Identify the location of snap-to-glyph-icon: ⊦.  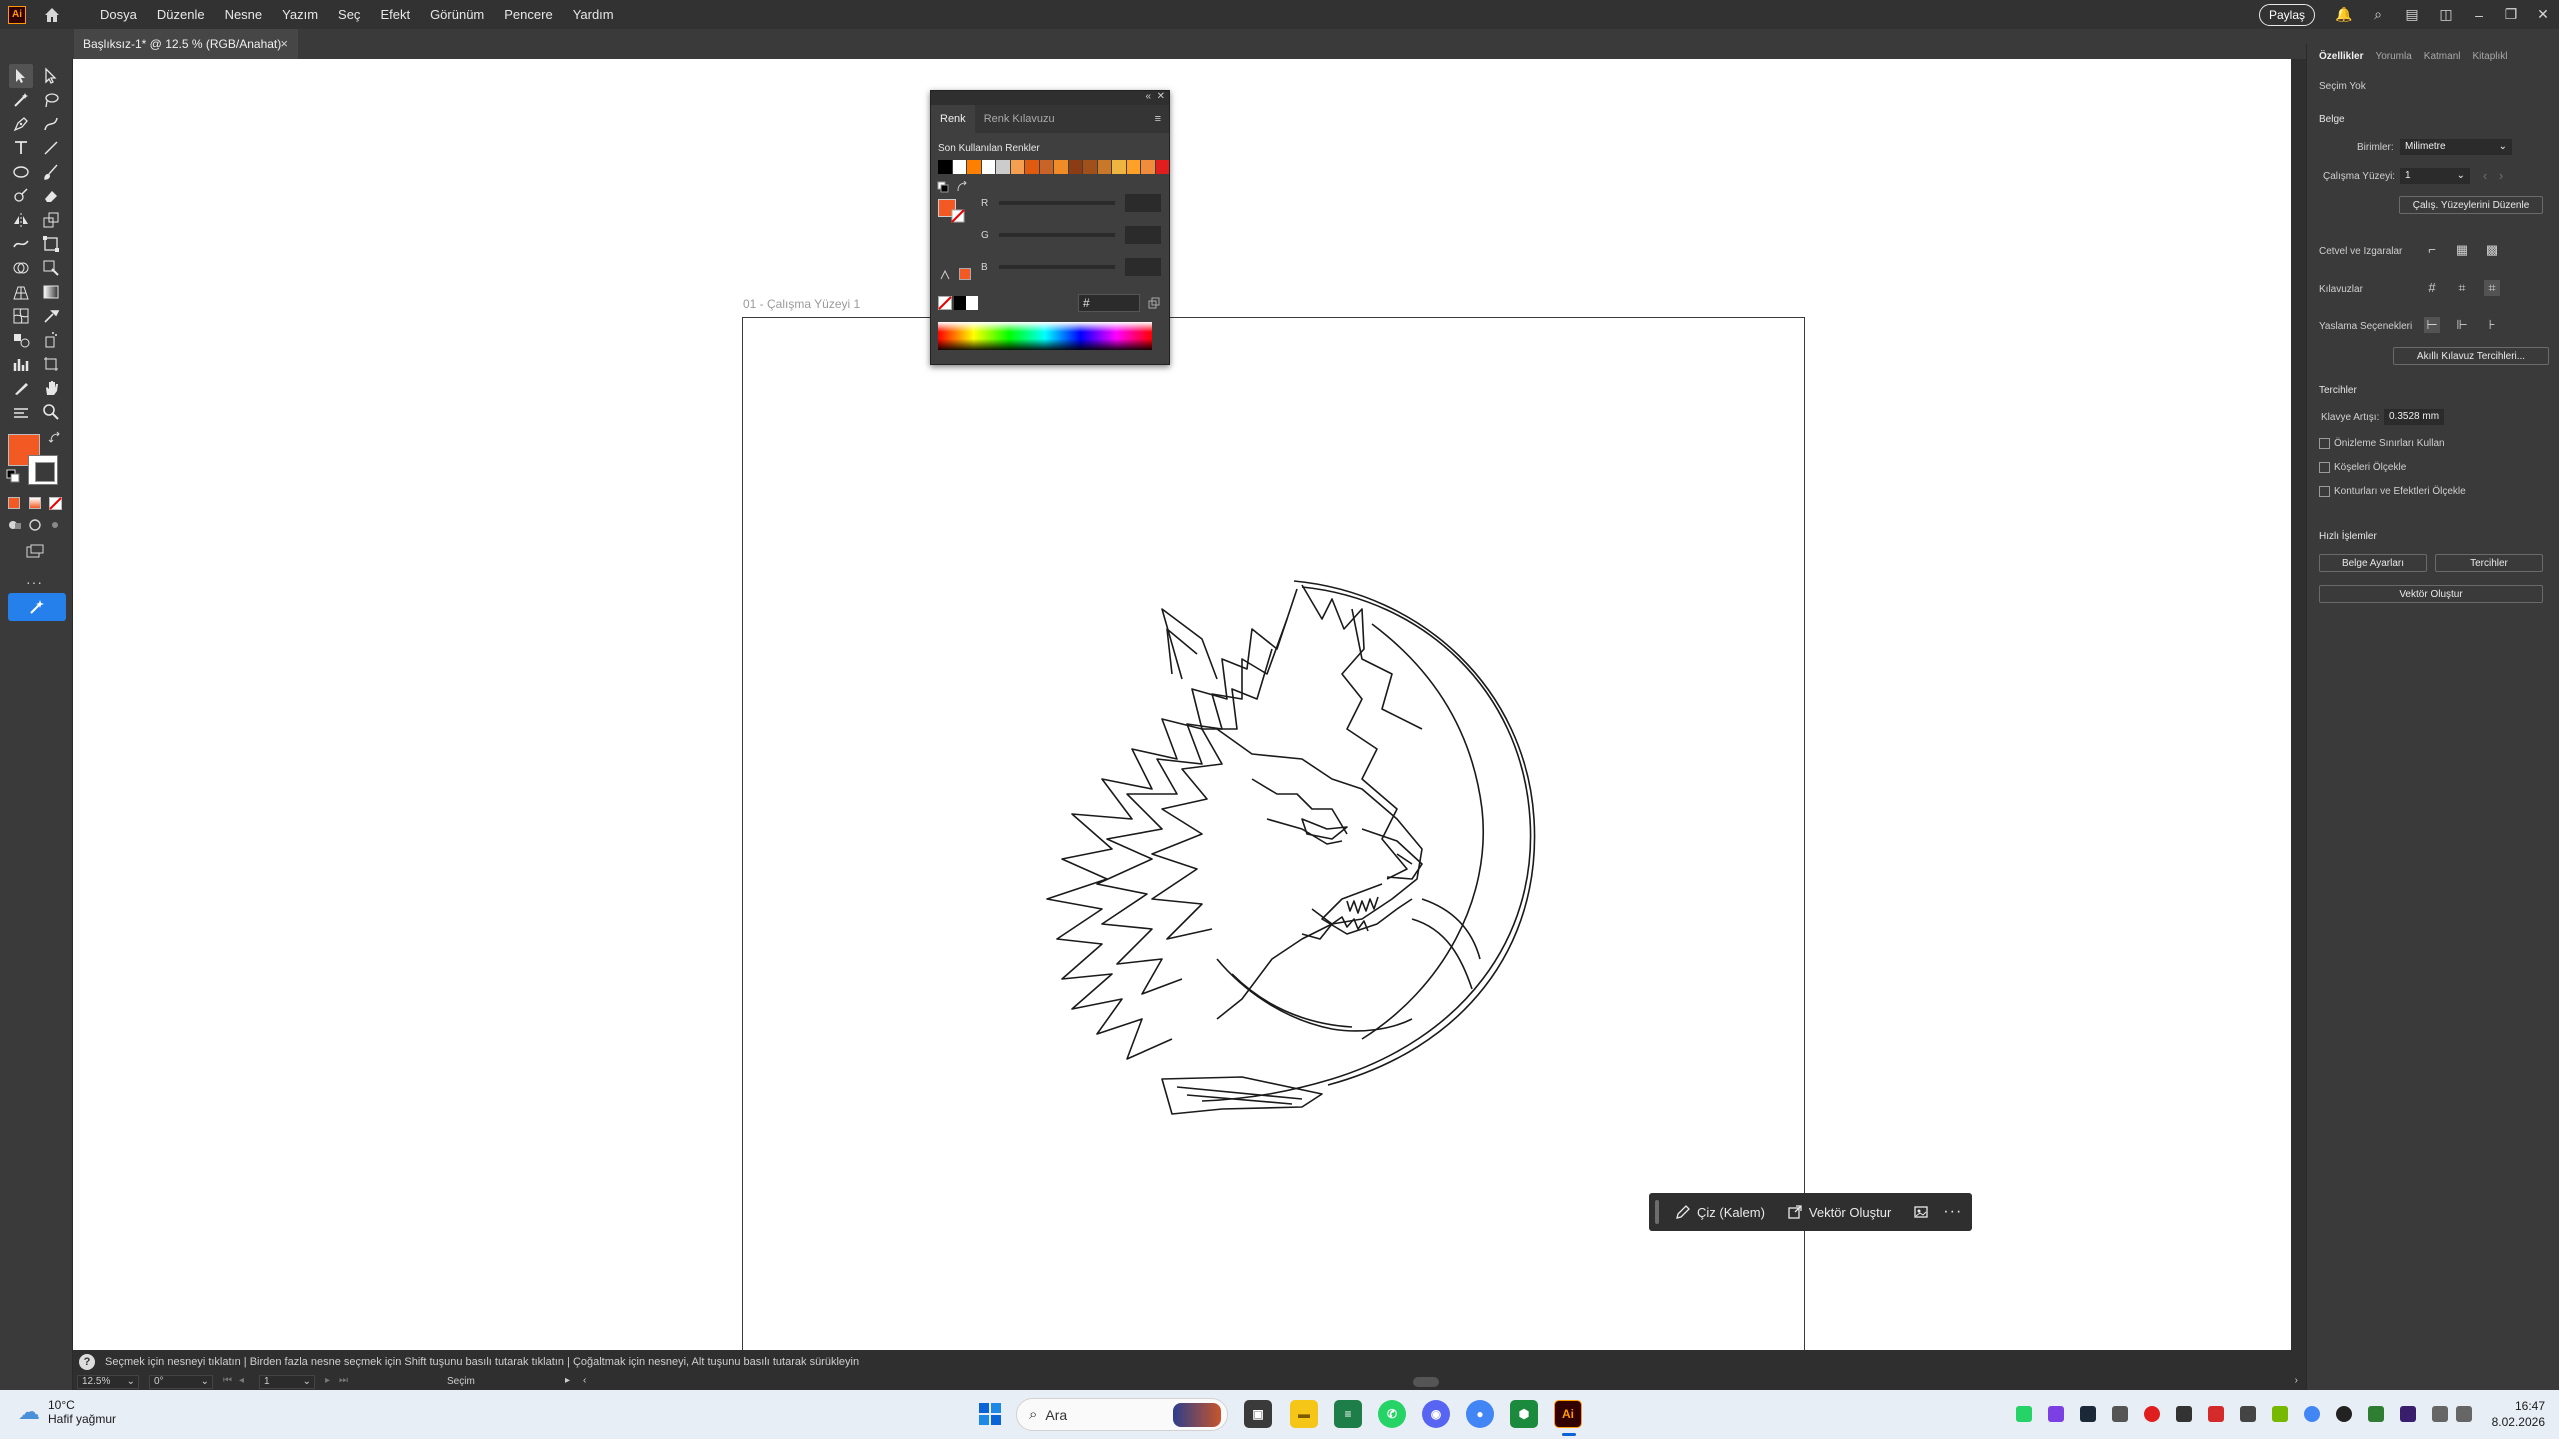
(2492, 325).